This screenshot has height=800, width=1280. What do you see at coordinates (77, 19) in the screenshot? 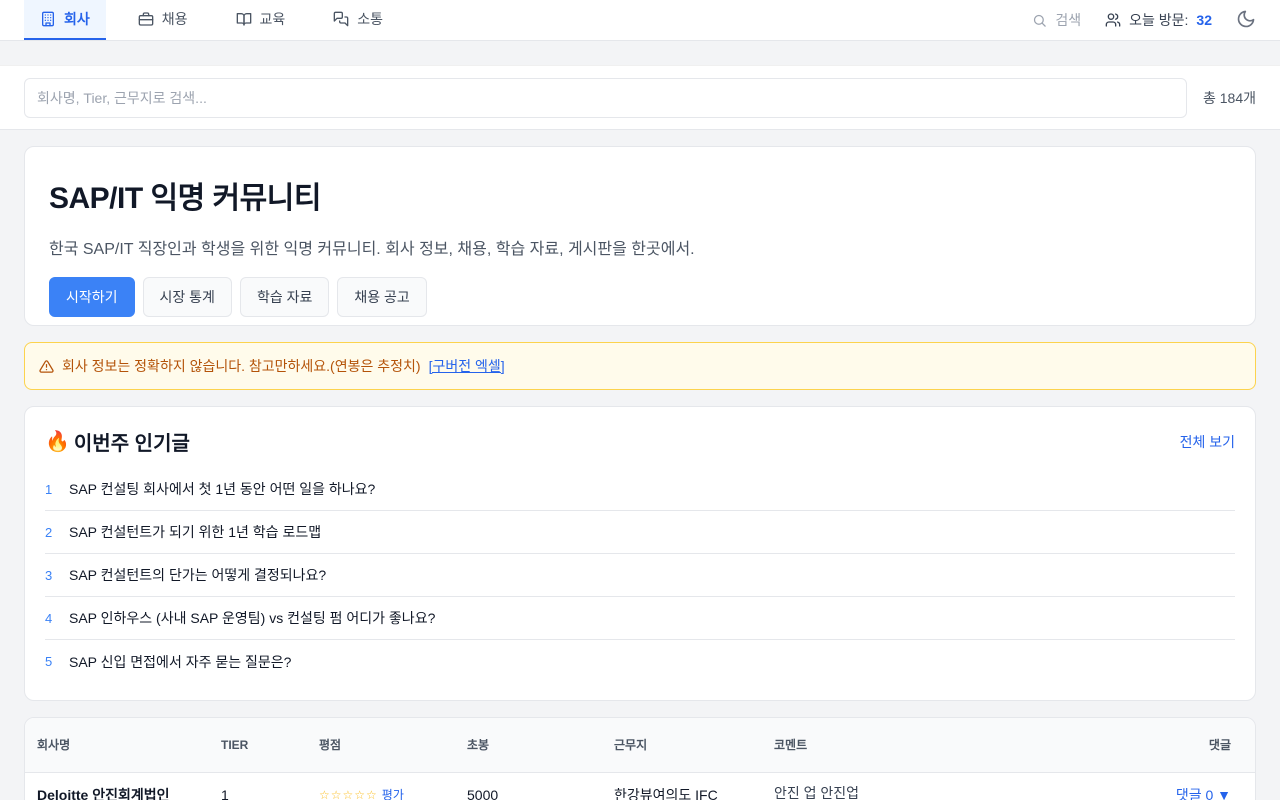
I see `tab-label: 회사` at bounding box center [77, 19].